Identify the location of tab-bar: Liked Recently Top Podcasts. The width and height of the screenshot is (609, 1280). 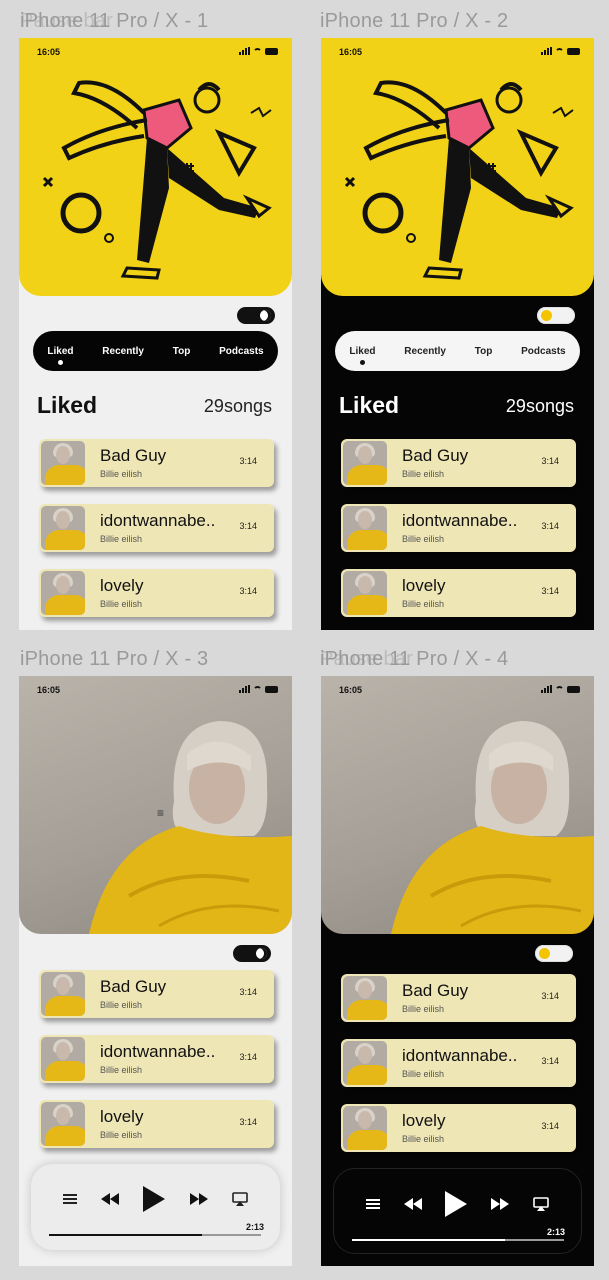
(457, 351).